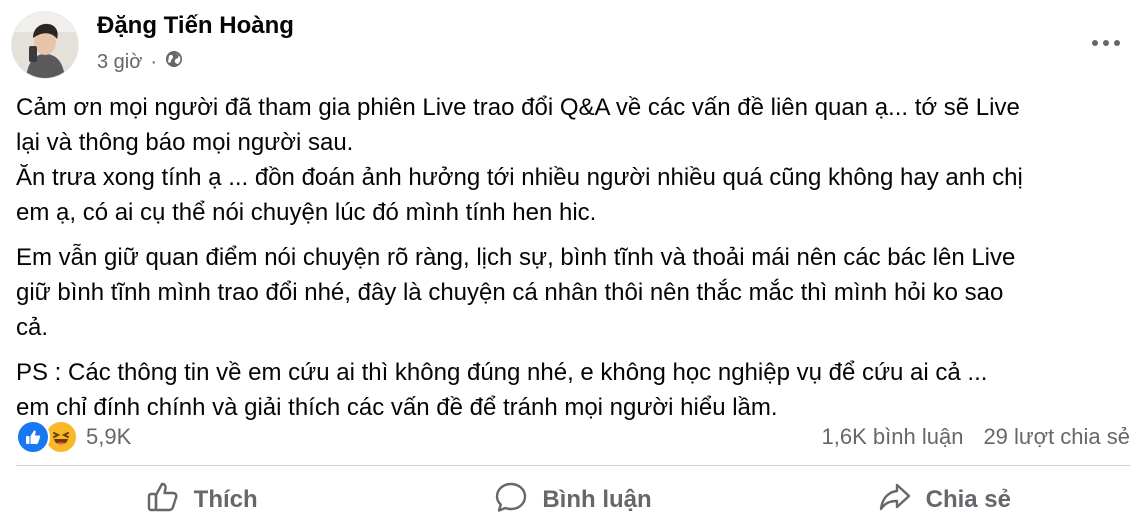 The width and height of the screenshot is (1144, 532). What do you see at coordinates (968, 499) in the screenshot?
I see `share-label: Chia sẻ` at bounding box center [968, 499].